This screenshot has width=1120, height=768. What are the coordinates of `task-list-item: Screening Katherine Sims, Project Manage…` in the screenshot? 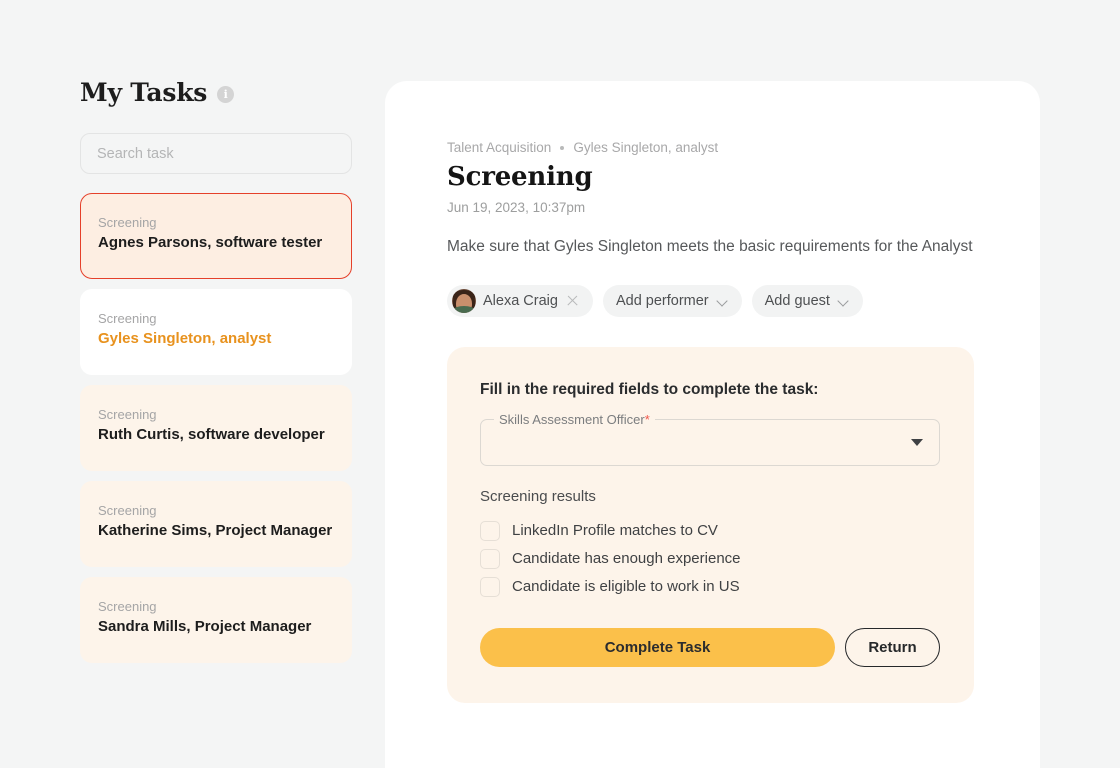 It's located at (216, 524).